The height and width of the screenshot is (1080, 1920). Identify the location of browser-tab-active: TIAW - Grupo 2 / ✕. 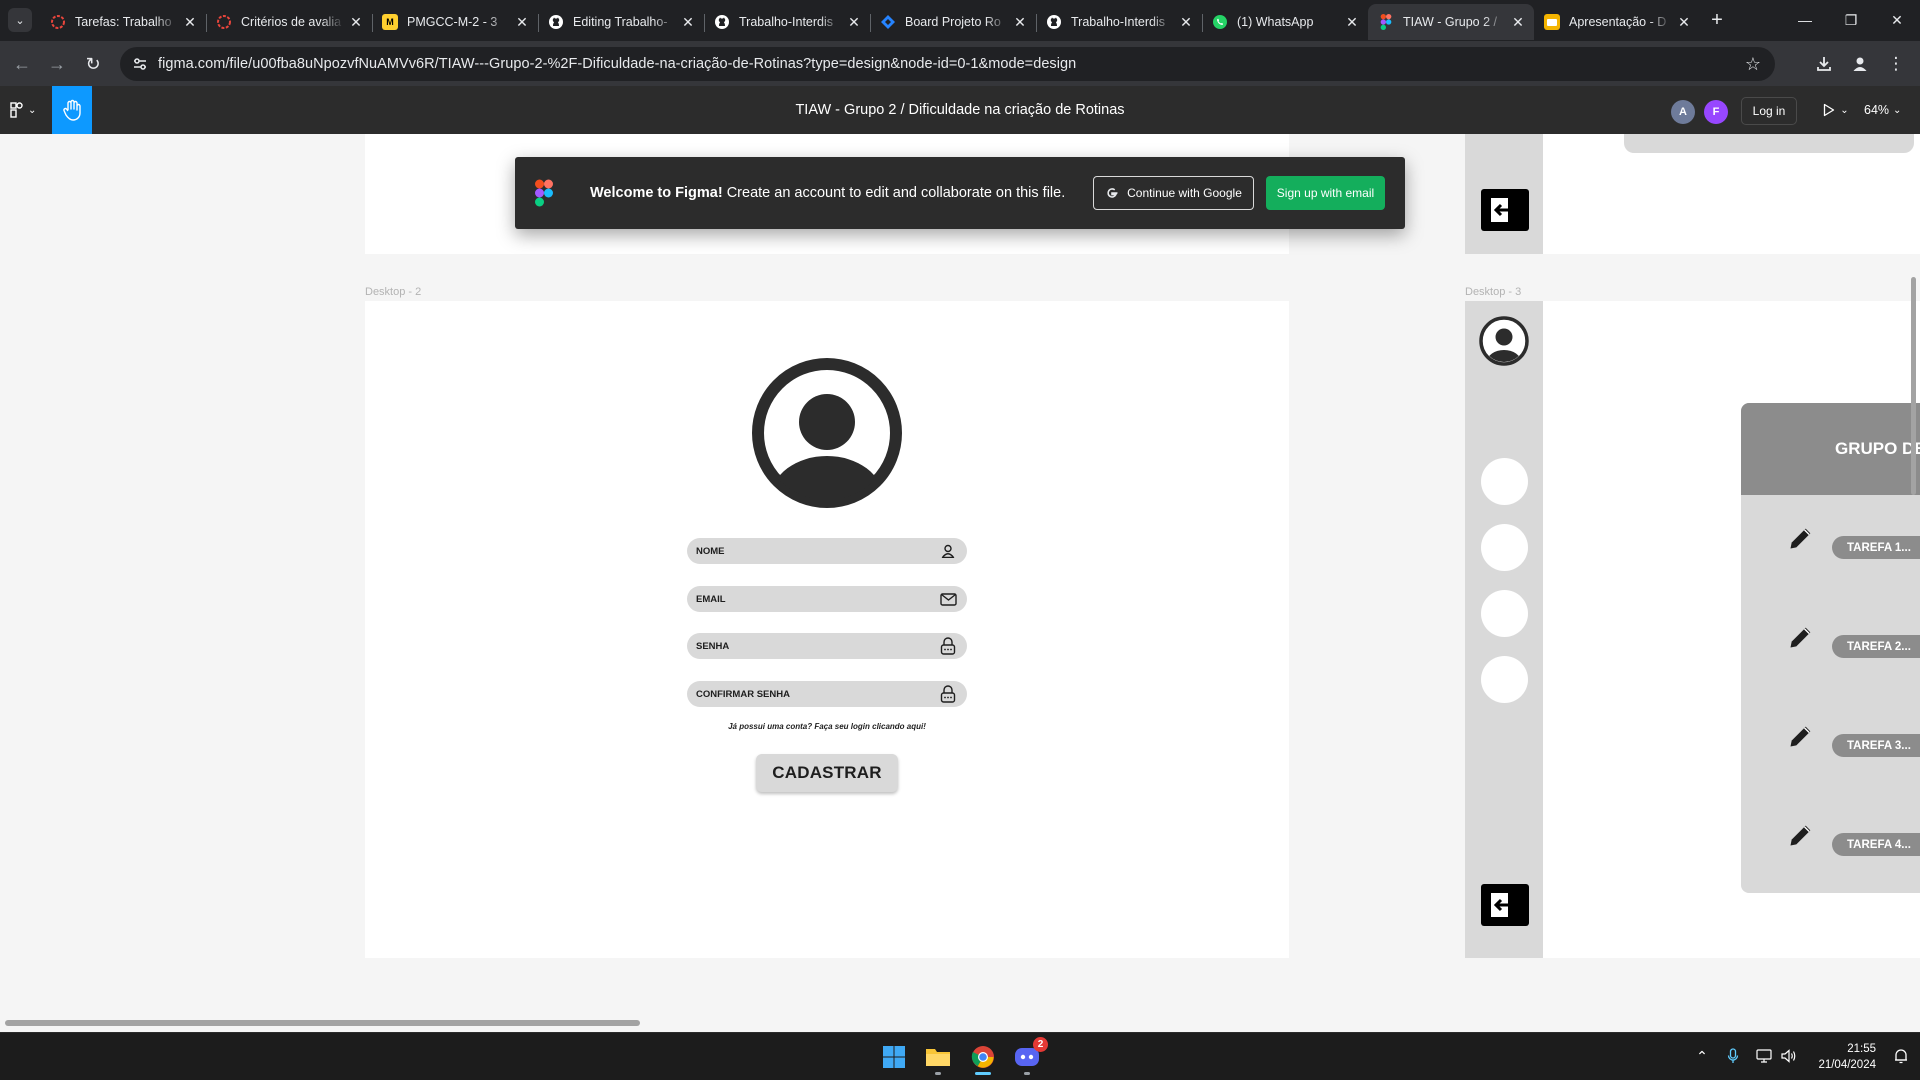
(1451, 22).